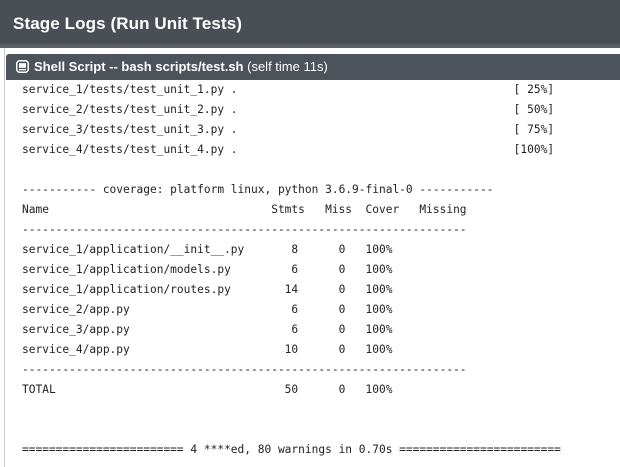 The width and height of the screenshot is (620, 467). I want to click on stage-logs-title: Stage Logs (Run Unit Tests), so click(128, 23).